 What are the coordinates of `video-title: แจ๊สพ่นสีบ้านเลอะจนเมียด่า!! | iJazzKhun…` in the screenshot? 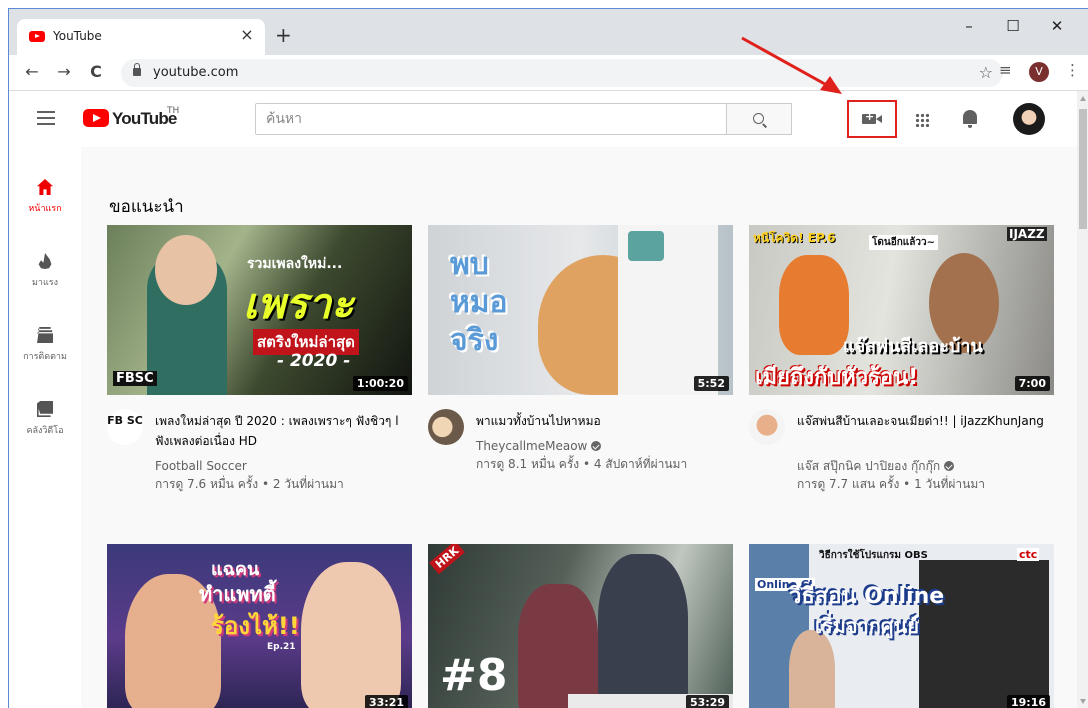 It's located at (922, 421).